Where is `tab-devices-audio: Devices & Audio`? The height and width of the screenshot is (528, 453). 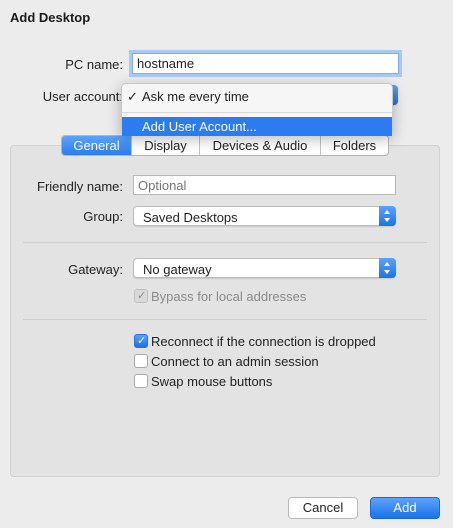
tab-devices-audio: Devices & Audio is located at coordinates (260, 145).